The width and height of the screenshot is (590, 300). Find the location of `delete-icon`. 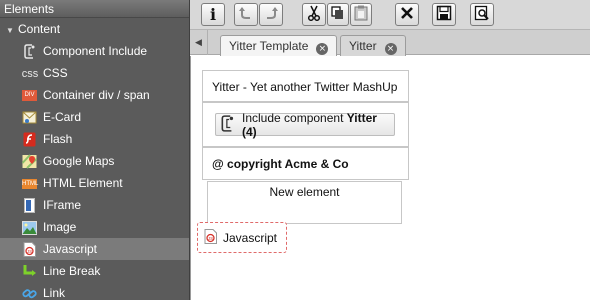

delete-icon is located at coordinates (407, 14).